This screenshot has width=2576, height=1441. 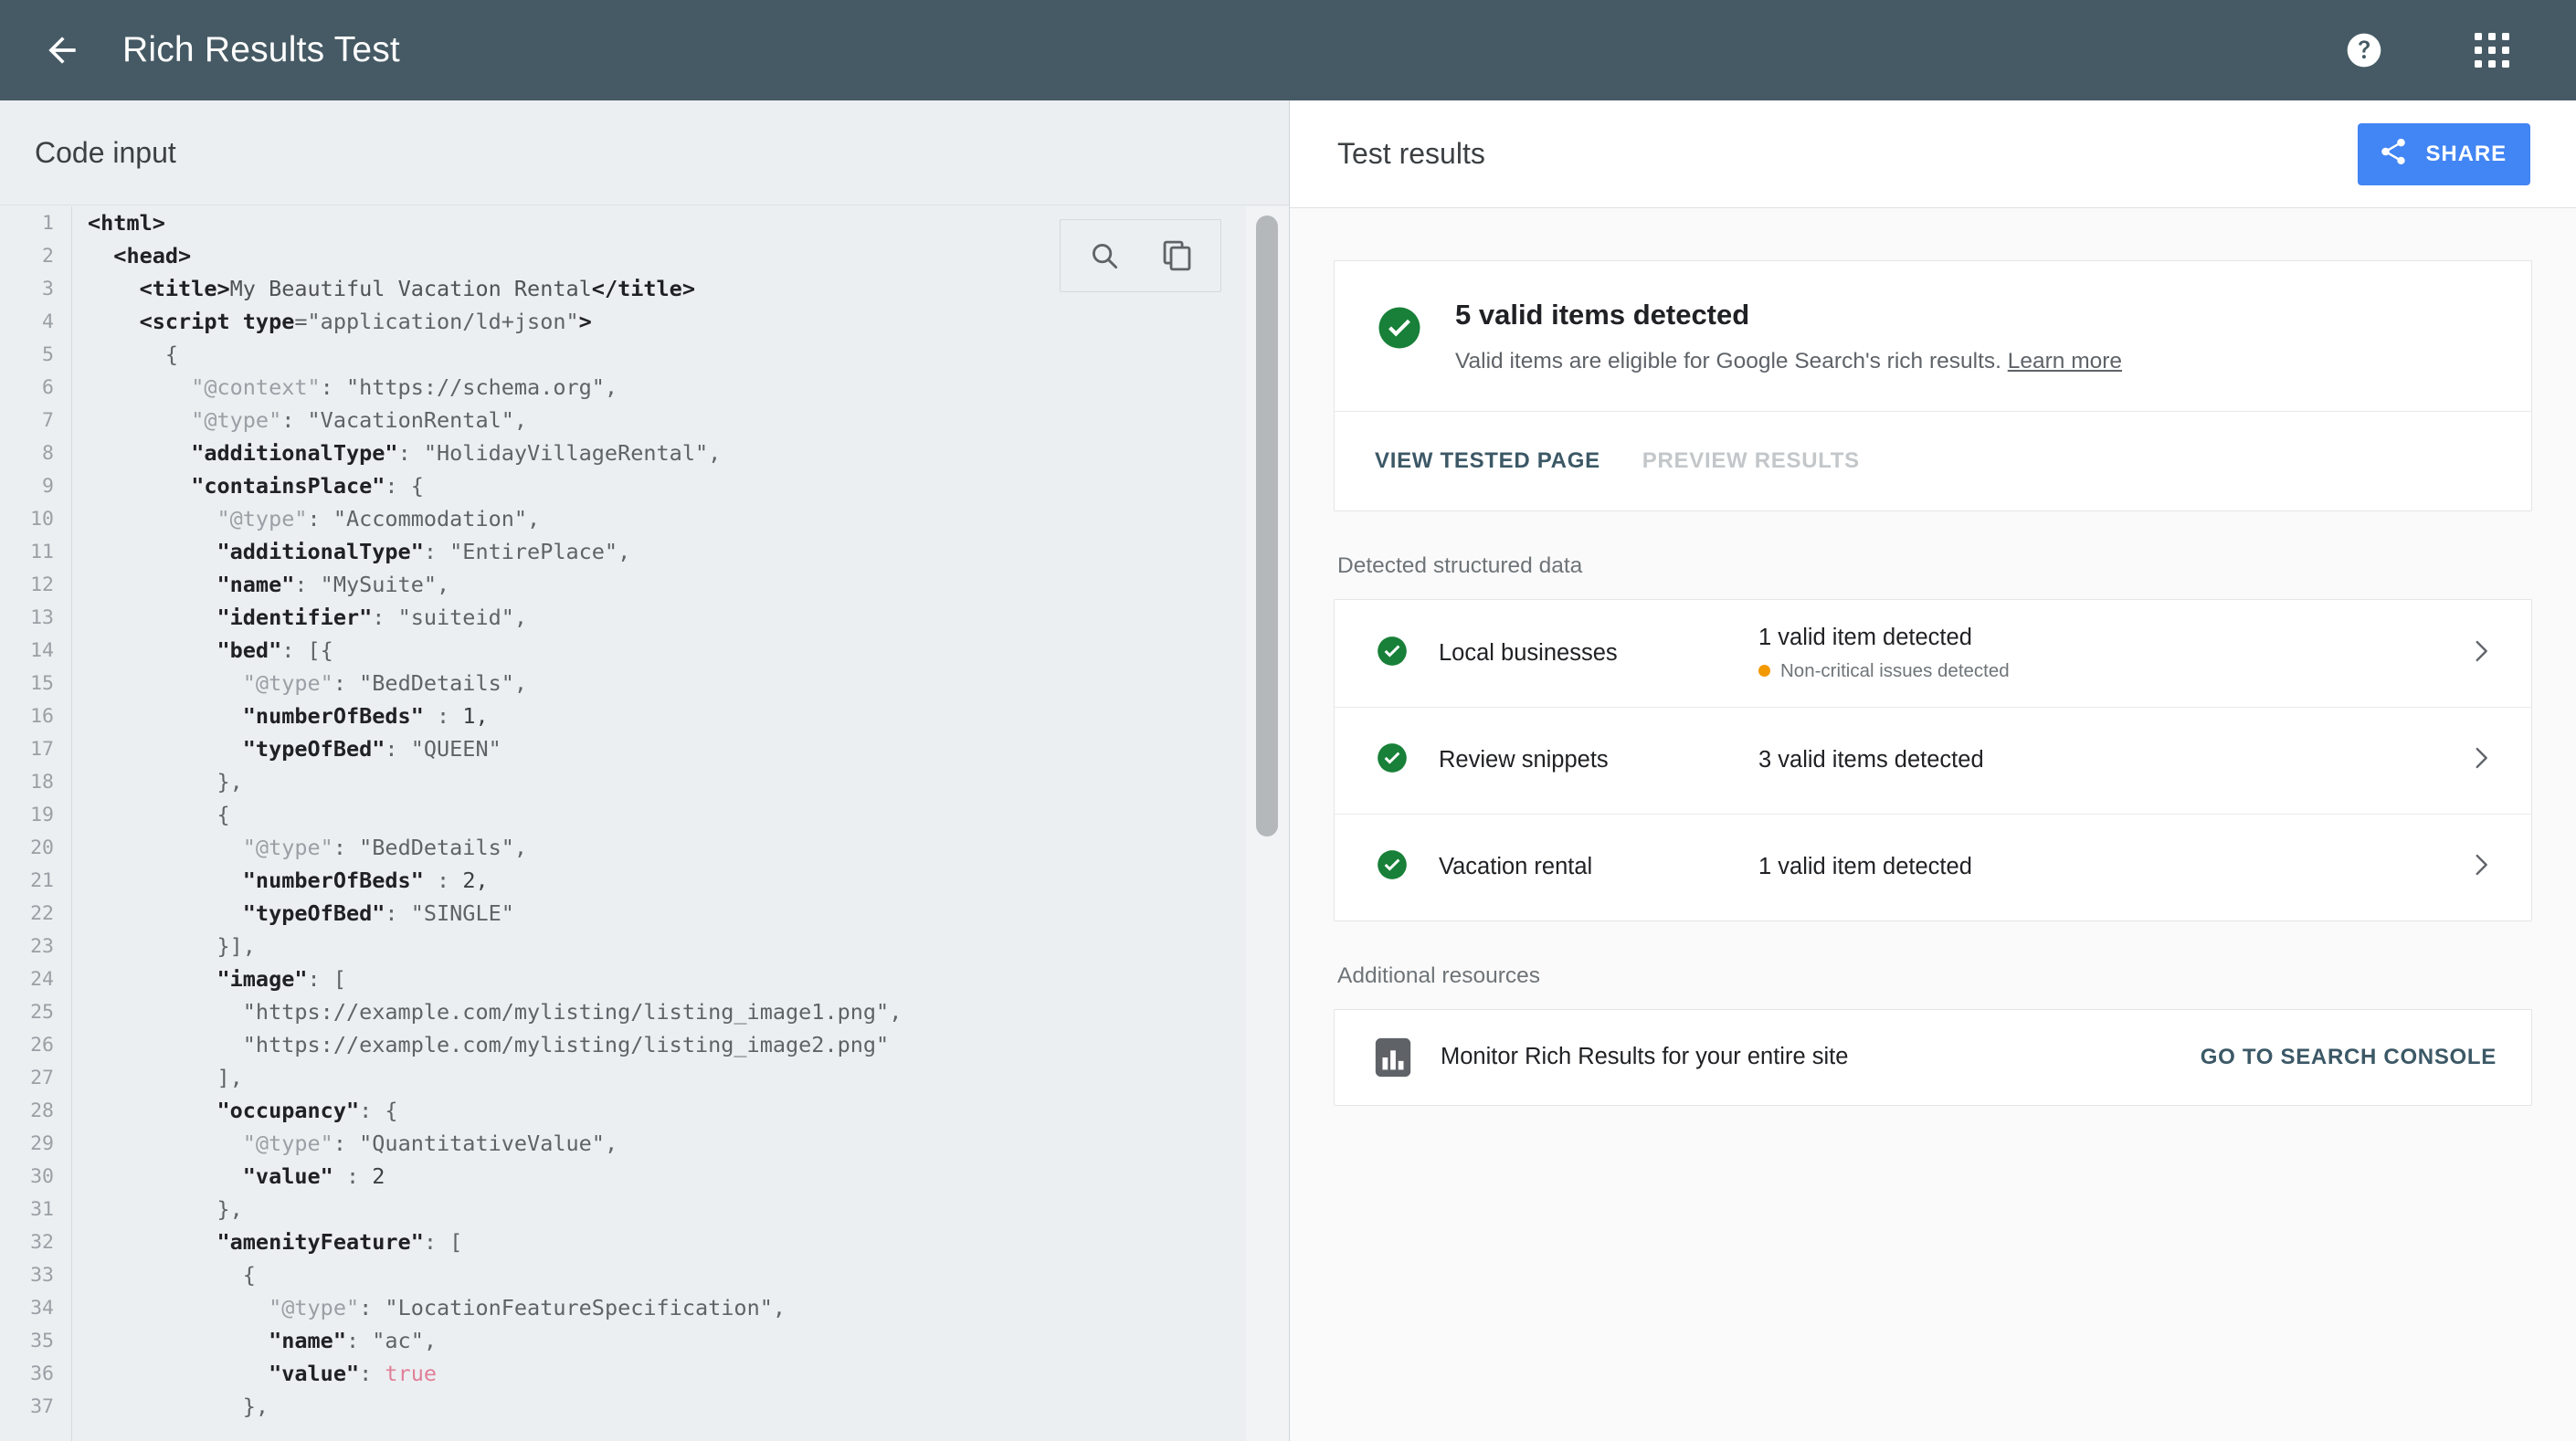 I want to click on help-circle-icon, so click(x=2364, y=50).